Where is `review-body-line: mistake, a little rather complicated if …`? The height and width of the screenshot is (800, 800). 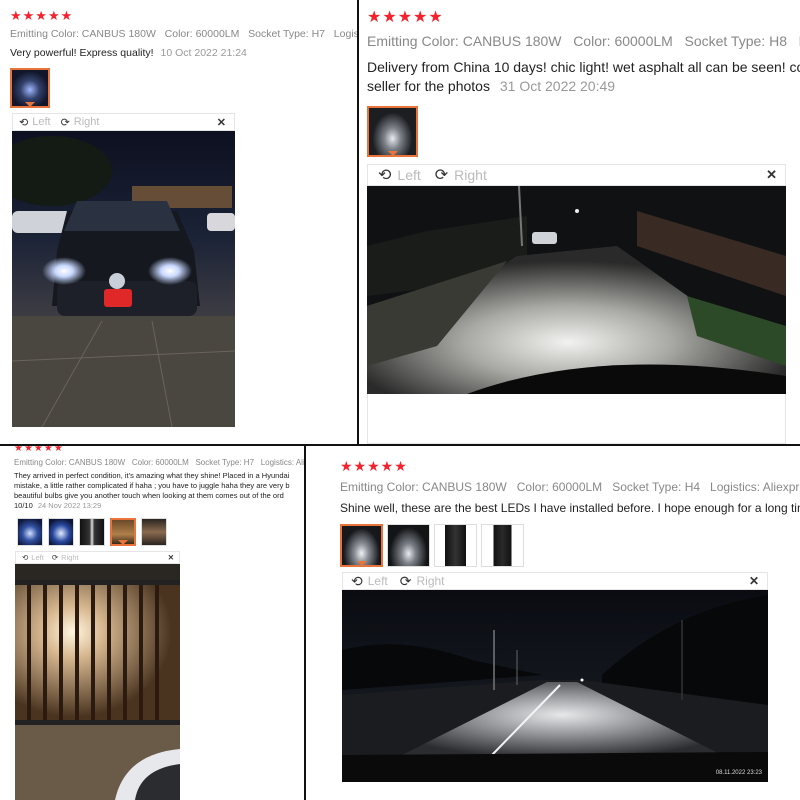 review-body-line: mistake, a little rather complicated if … is located at coordinates (152, 485).